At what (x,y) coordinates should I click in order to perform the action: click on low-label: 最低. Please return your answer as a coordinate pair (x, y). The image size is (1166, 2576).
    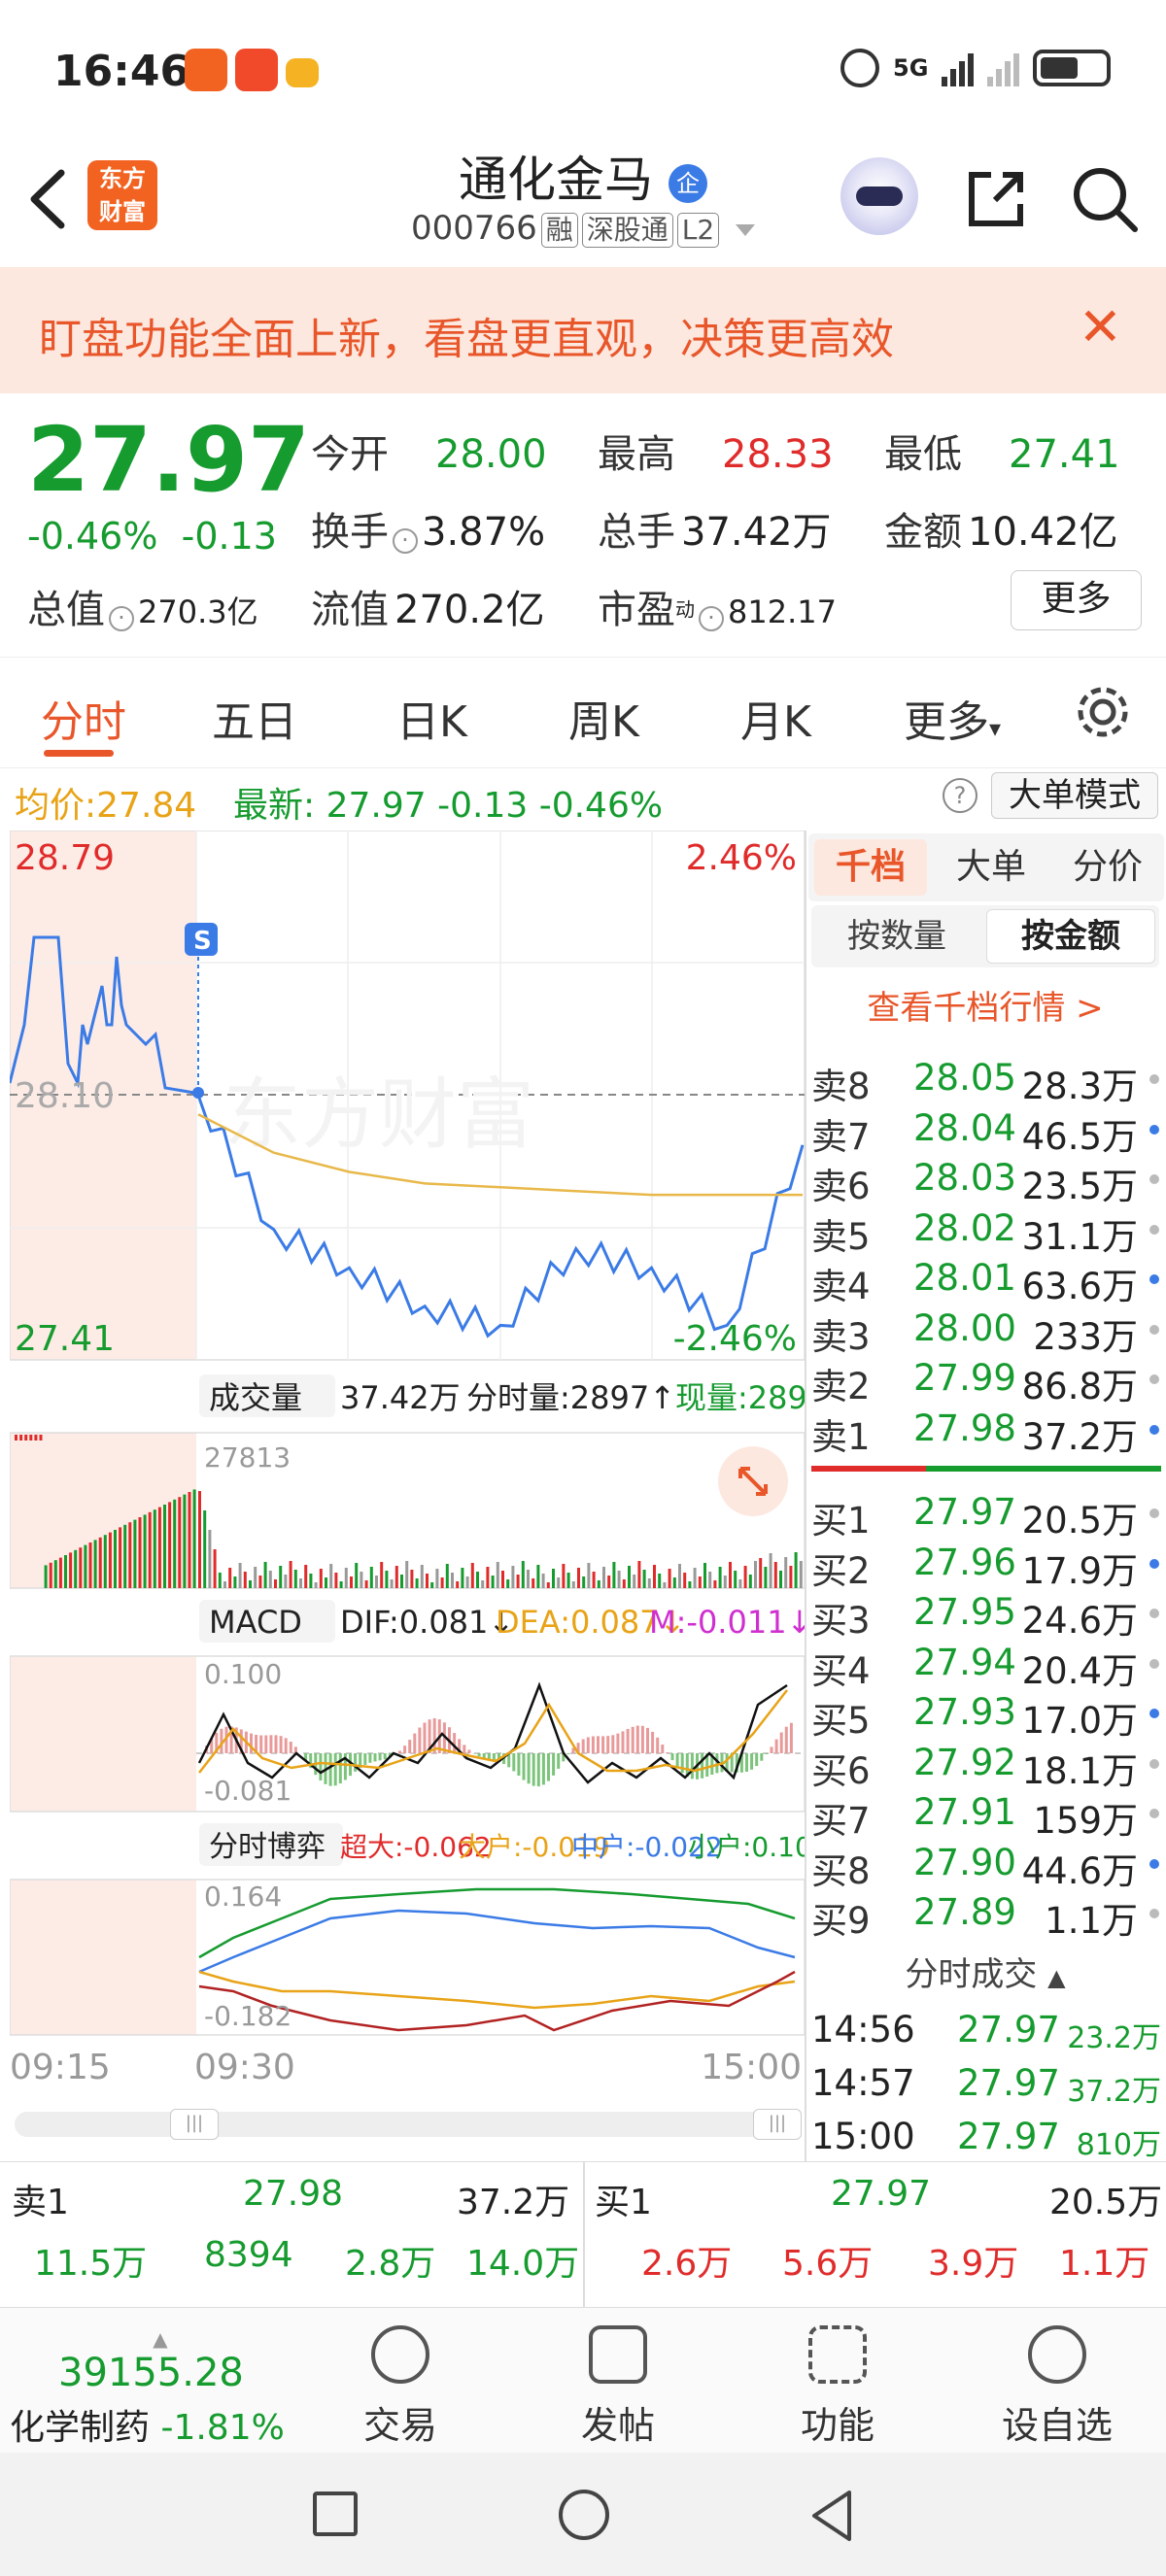
    Looking at the image, I should click on (923, 454).